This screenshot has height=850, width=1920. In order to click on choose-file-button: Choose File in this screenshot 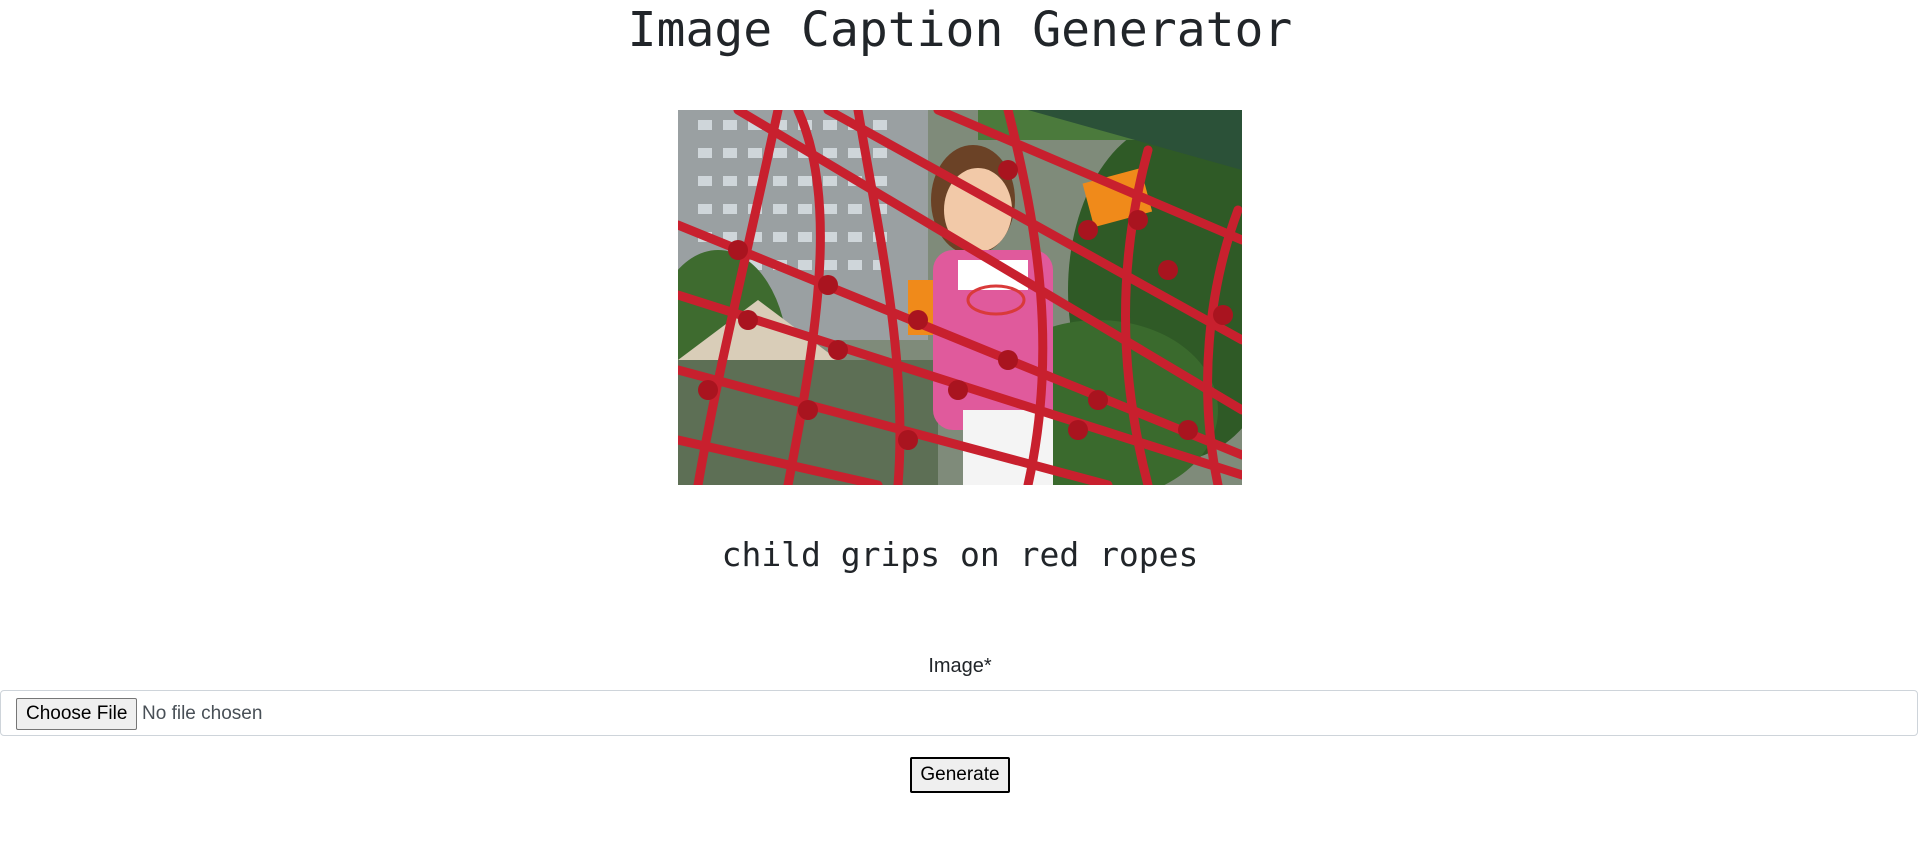, I will do `click(77, 714)`.